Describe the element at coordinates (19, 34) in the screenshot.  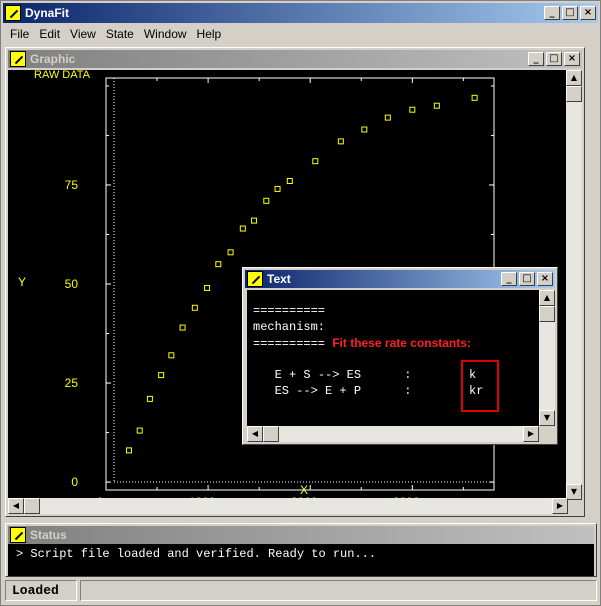
I see `menu-file: File` at that location.